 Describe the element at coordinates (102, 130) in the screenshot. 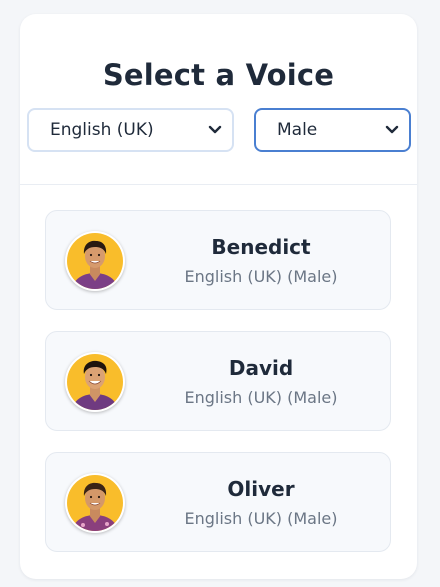

I see `language-select-value: English (UK)` at that location.